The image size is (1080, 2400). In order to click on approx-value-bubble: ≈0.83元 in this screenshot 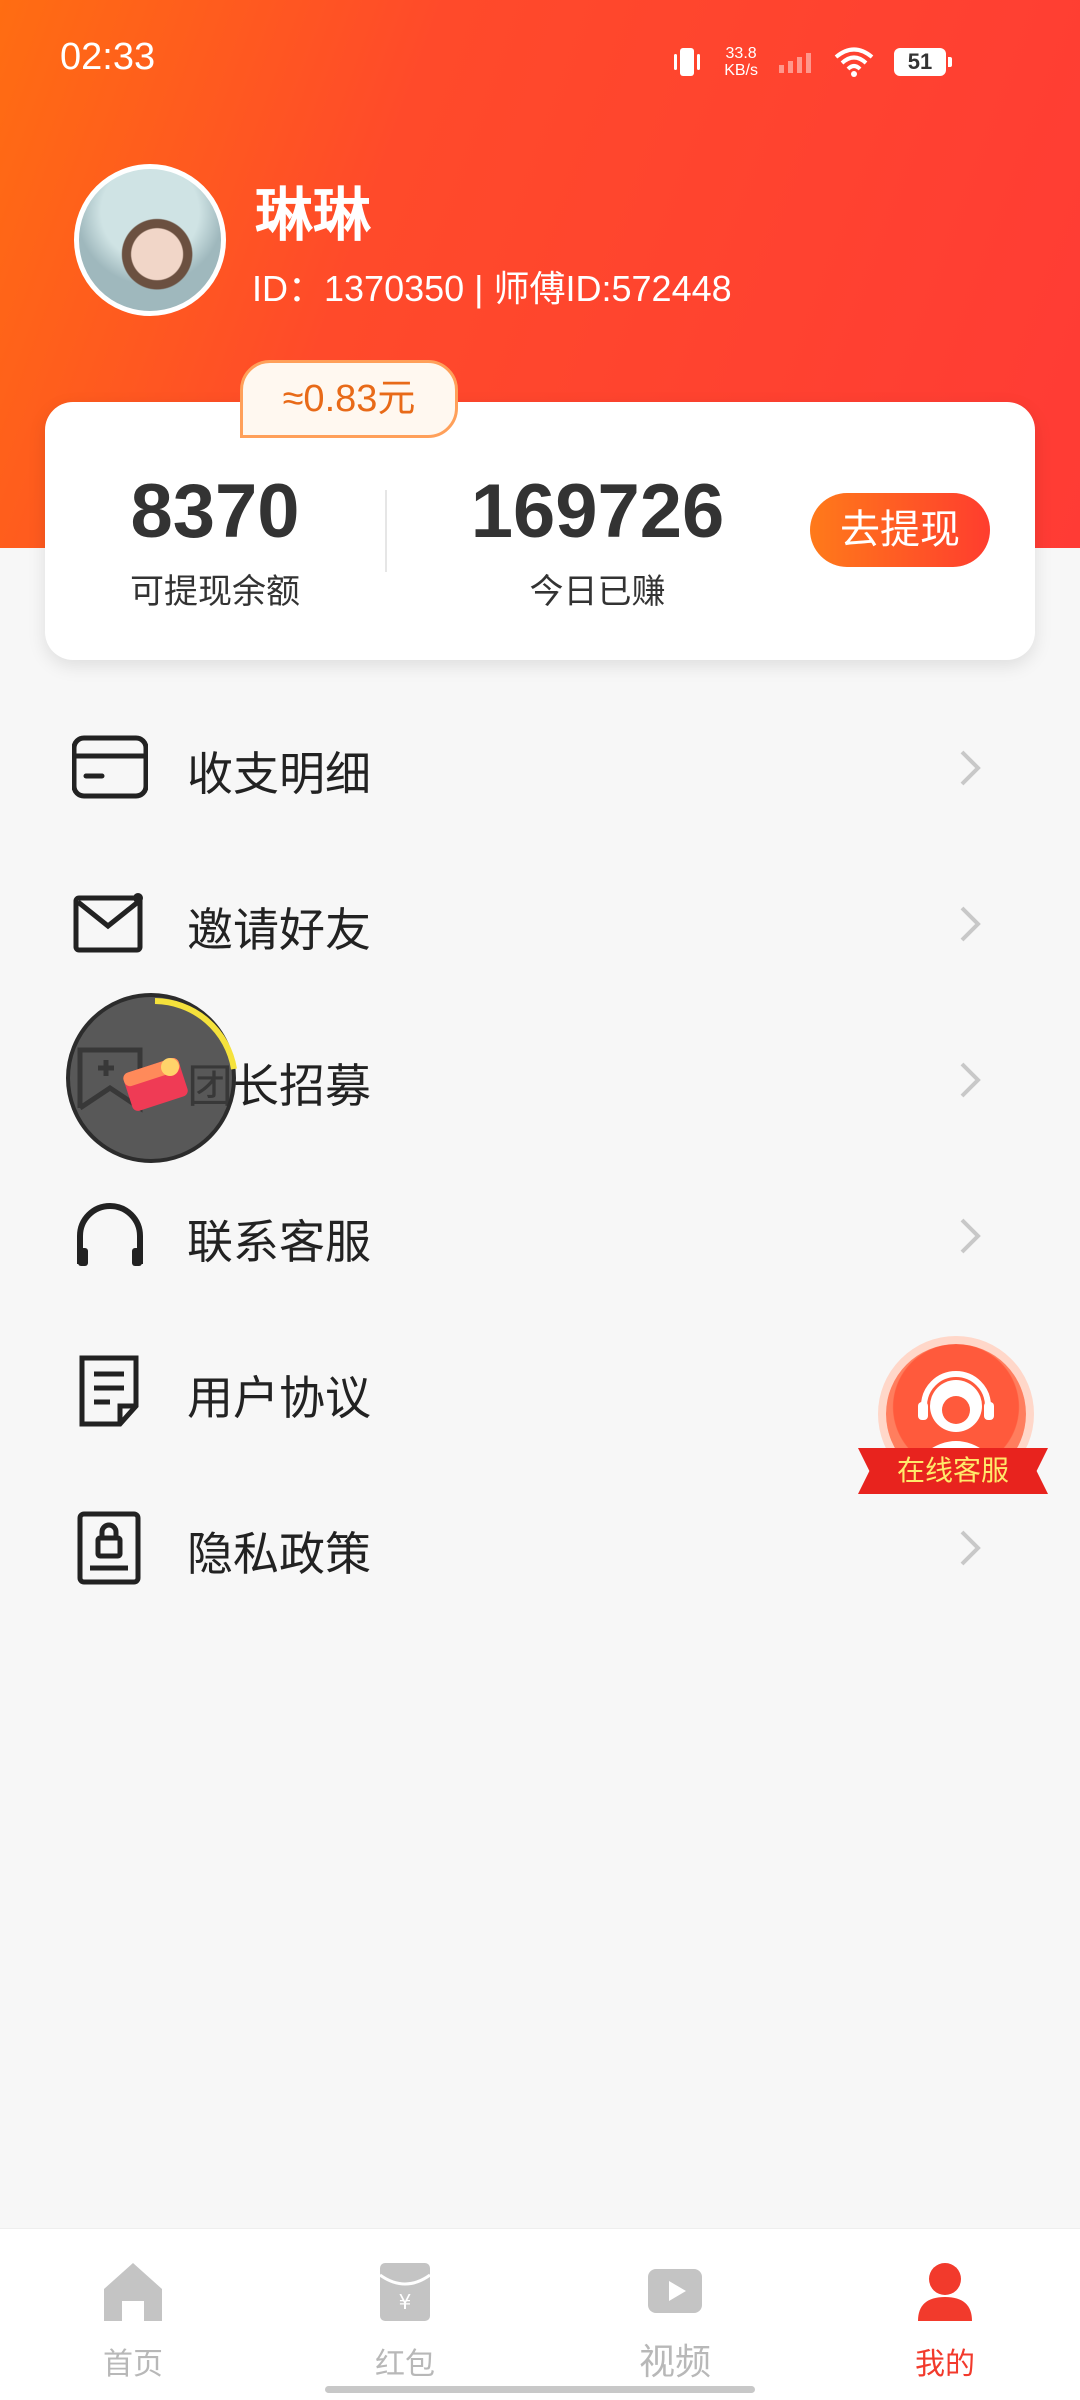, I will do `click(349, 399)`.